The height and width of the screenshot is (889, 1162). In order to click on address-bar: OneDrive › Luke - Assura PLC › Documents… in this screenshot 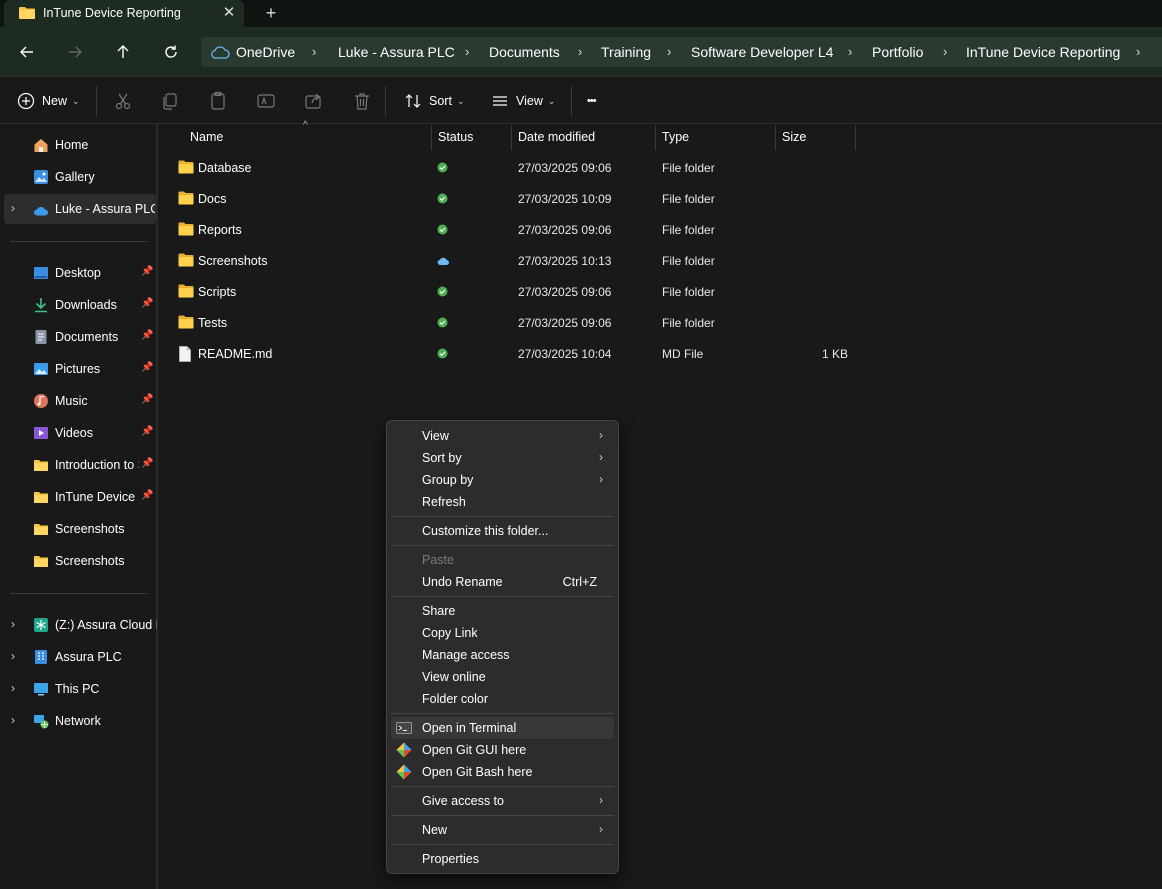, I will do `click(681, 52)`.